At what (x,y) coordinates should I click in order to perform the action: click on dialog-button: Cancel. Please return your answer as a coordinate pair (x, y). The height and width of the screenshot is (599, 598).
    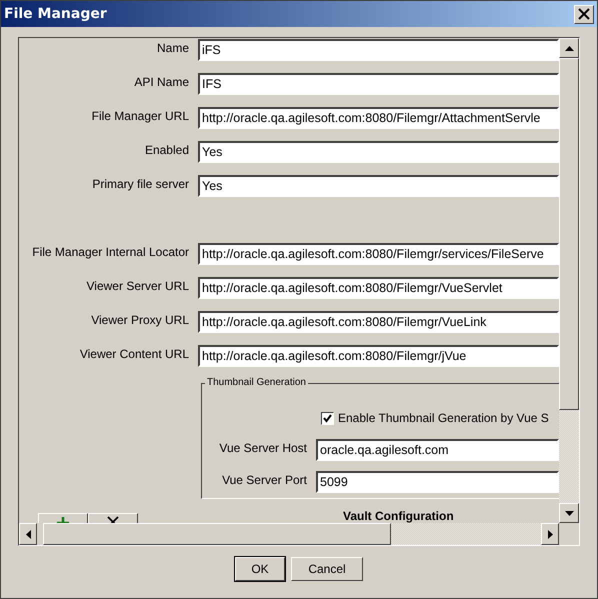
    Looking at the image, I should click on (327, 569).